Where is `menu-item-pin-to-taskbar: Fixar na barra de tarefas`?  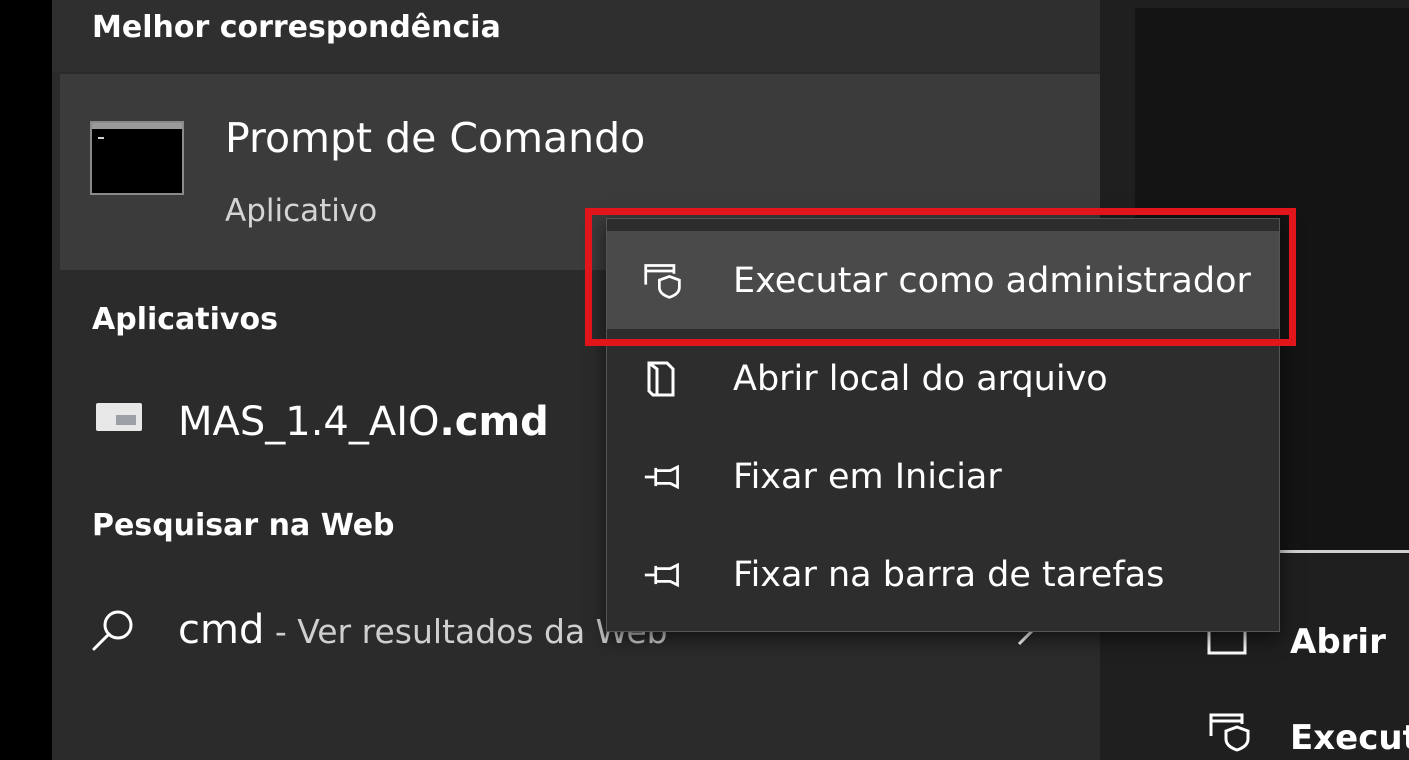 menu-item-pin-to-taskbar: Fixar na barra de tarefas is located at coordinates (943, 574).